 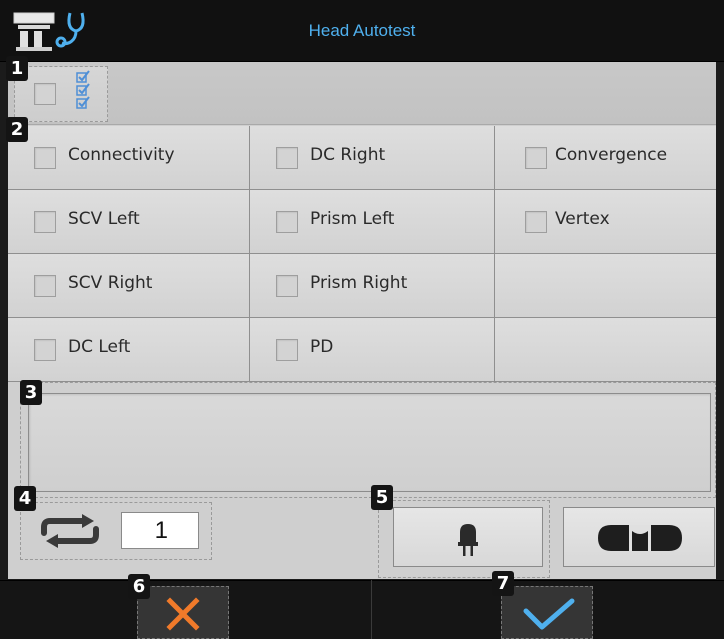 I want to click on test-label: Convergence, so click(x=611, y=155).